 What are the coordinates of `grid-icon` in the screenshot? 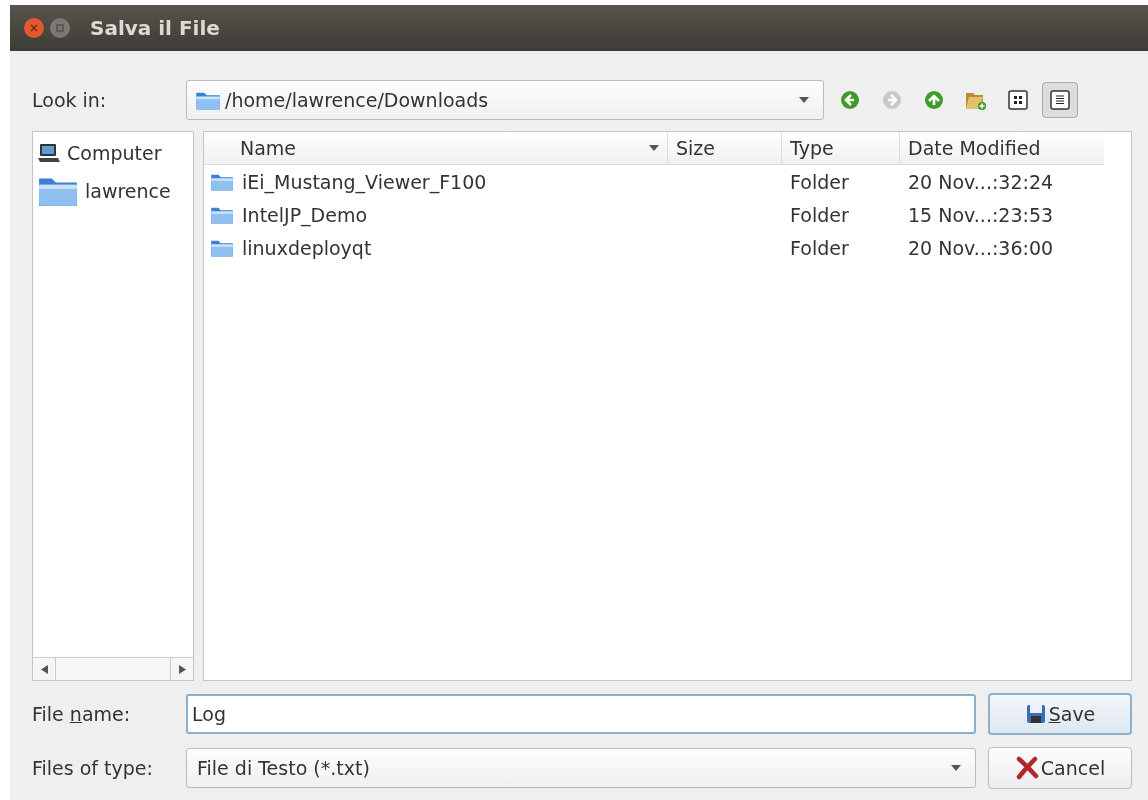 It's located at (1018, 100).